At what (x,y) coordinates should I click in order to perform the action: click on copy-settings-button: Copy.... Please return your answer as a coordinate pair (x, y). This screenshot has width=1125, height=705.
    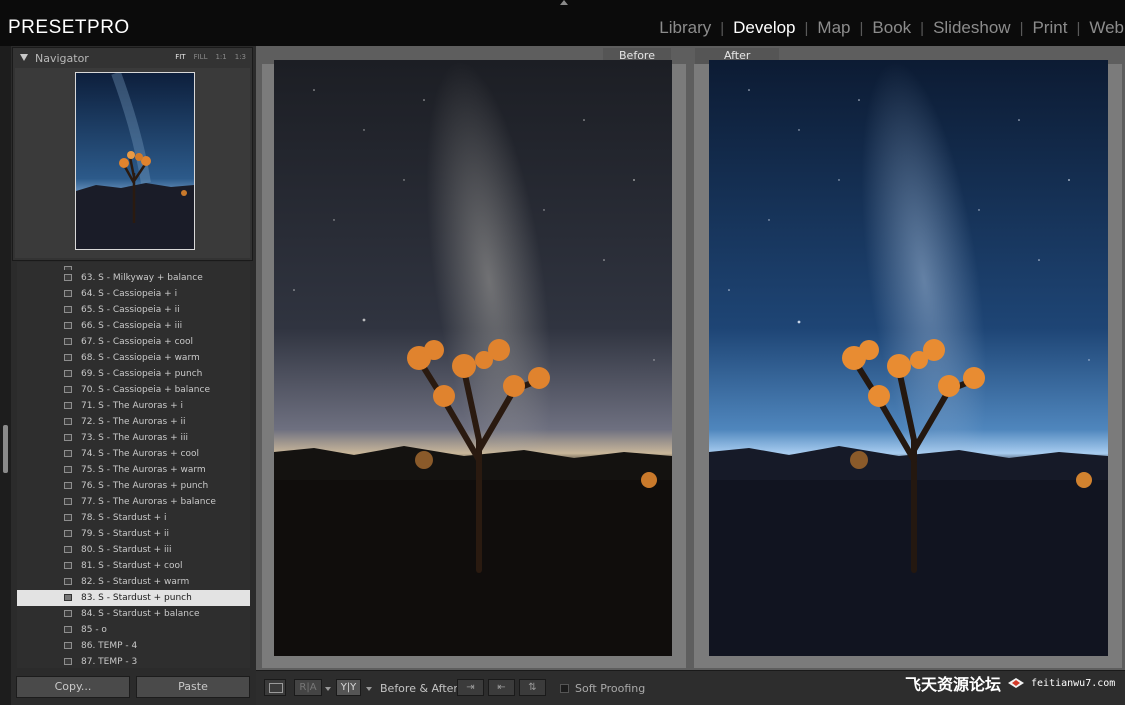
    Looking at the image, I should click on (73, 687).